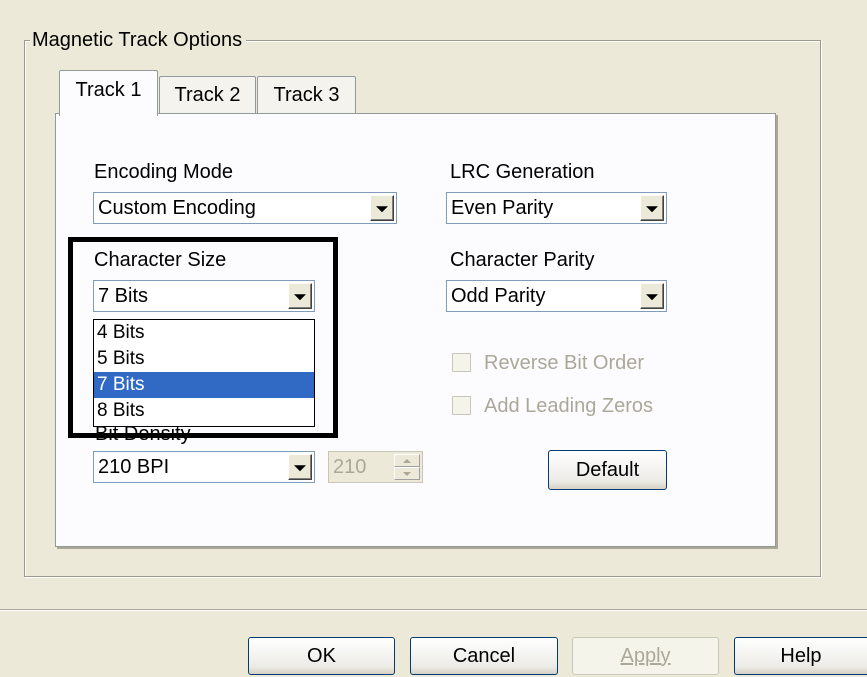 Image resolution: width=867 pixels, height=677 pixels. Describe the element at coordinates (569, 406) in the screenshot. I see `add-leading-zeros-label: Add Leading Zeros` at that location.